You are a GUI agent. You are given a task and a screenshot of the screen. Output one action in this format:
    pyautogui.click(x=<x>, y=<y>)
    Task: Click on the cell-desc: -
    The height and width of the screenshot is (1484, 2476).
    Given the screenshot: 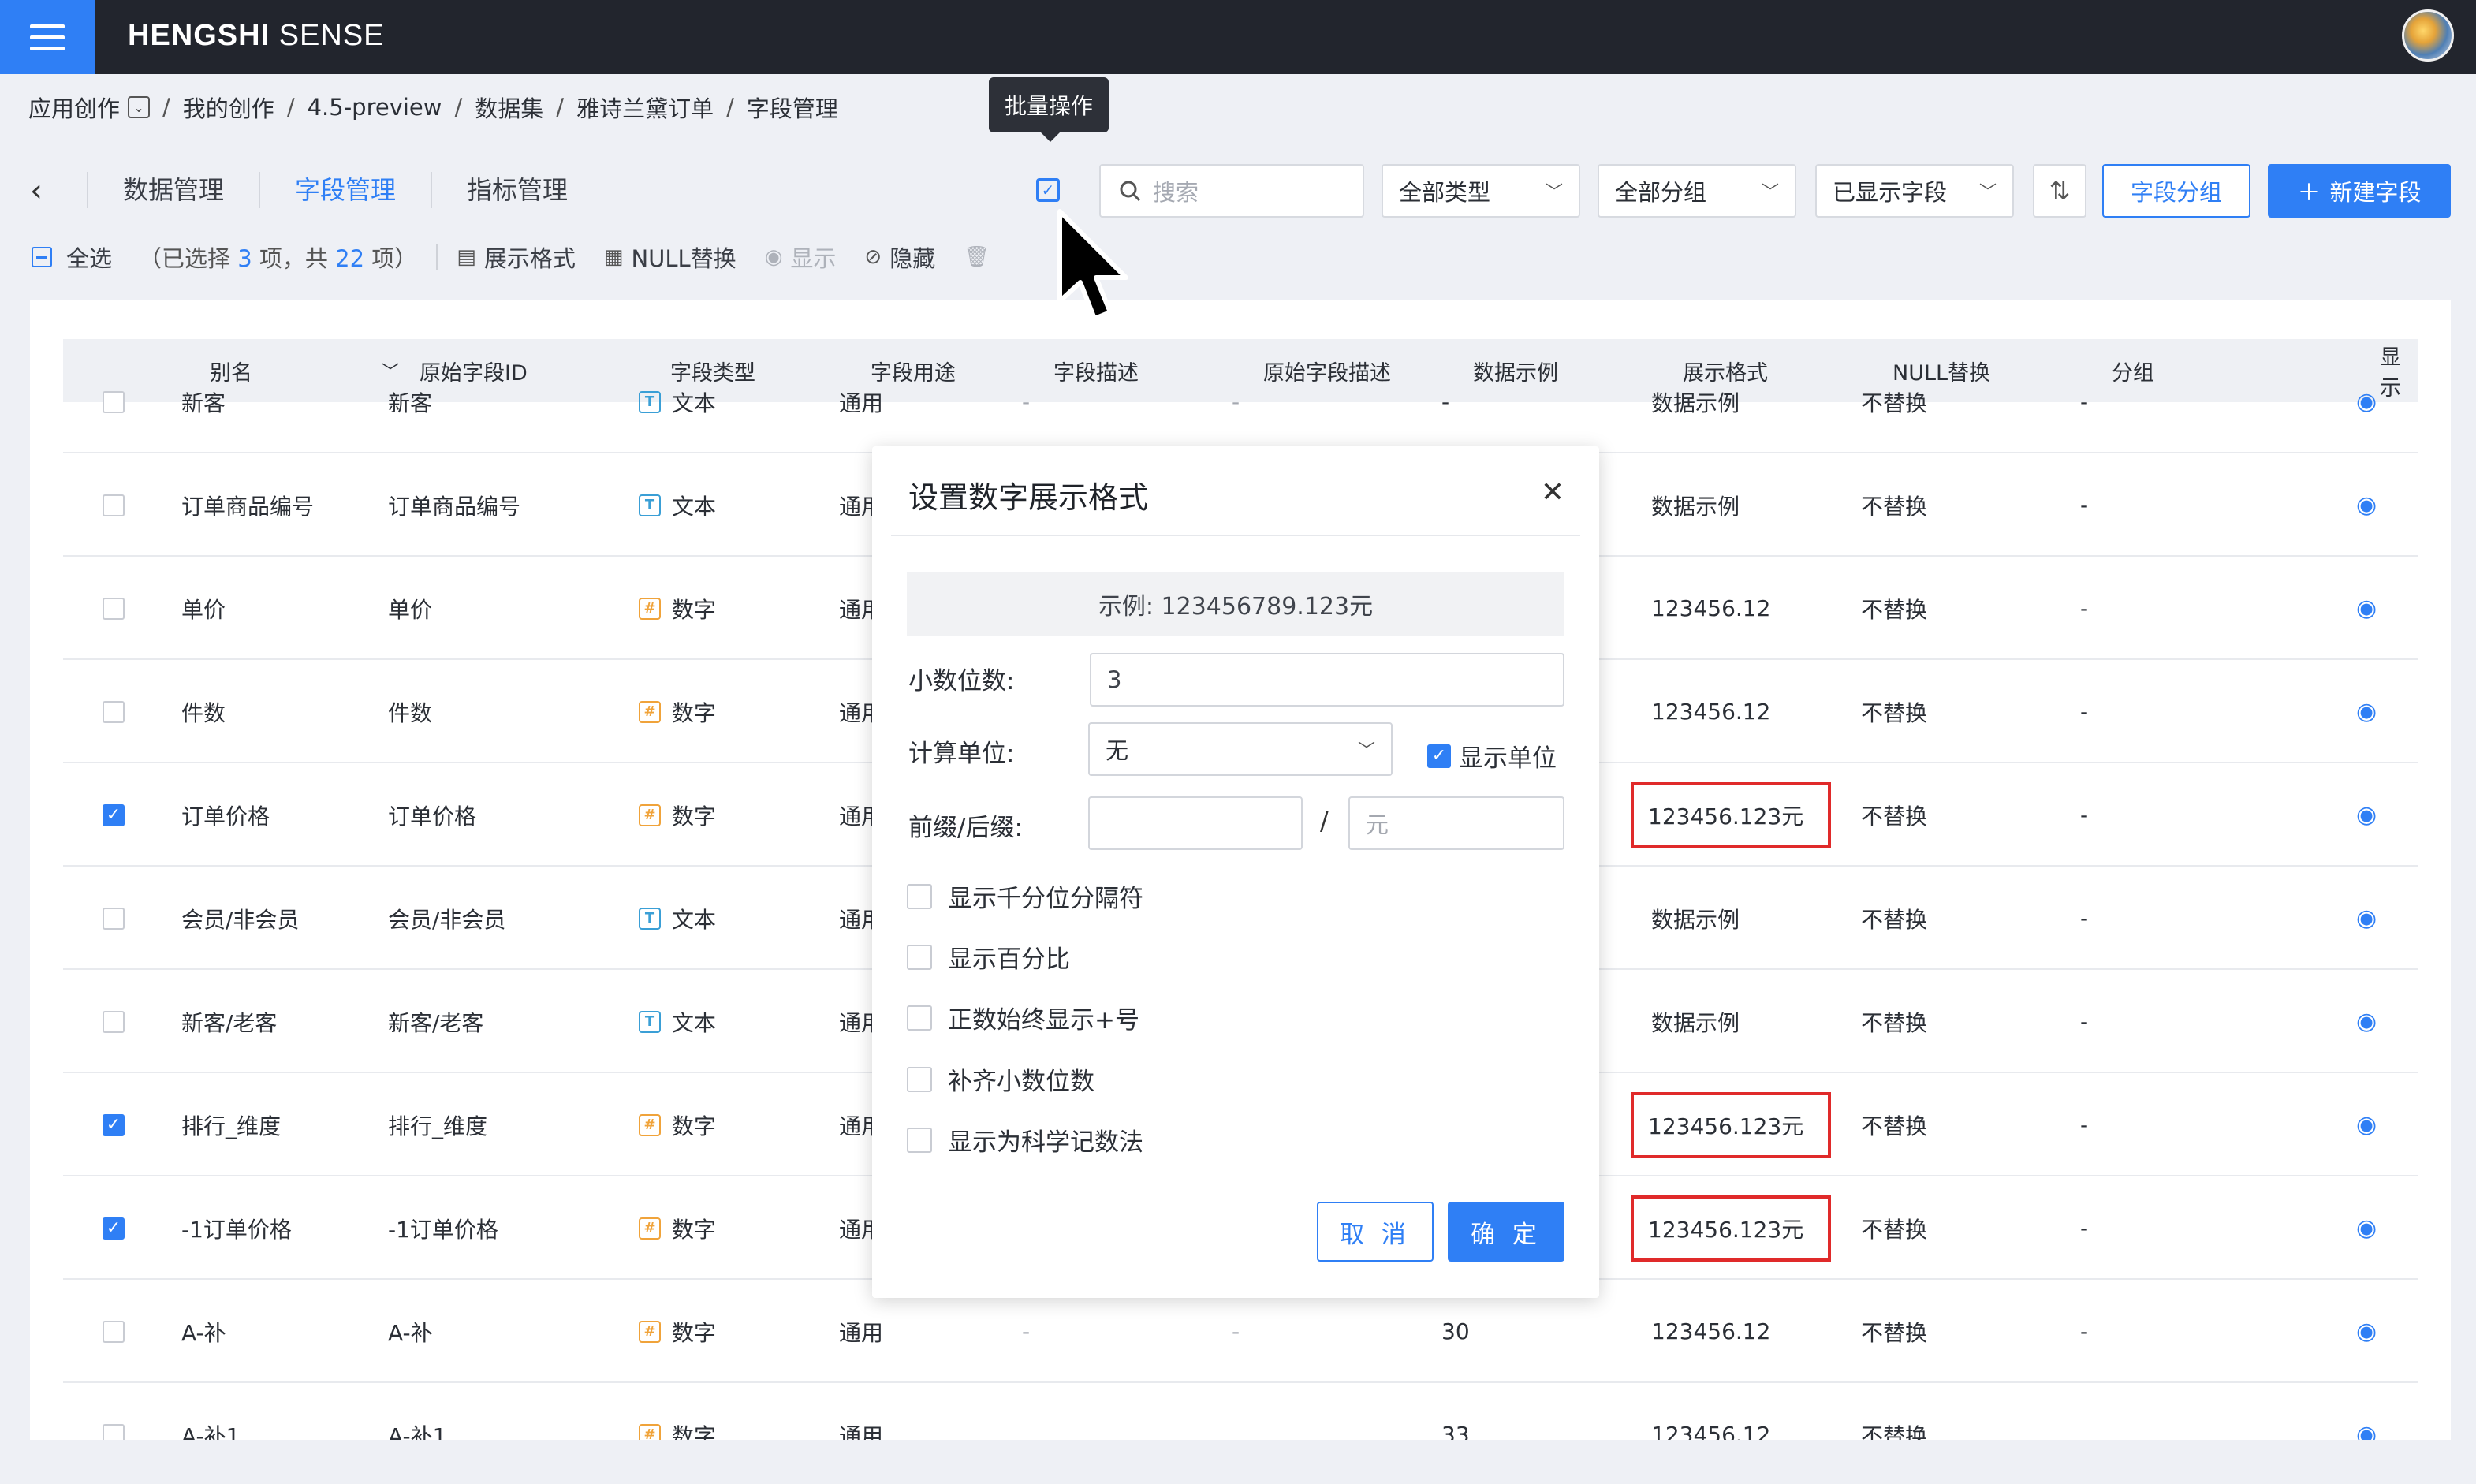 What is the action you would take?
    pyautogui.click(x=1026, y=402)
    